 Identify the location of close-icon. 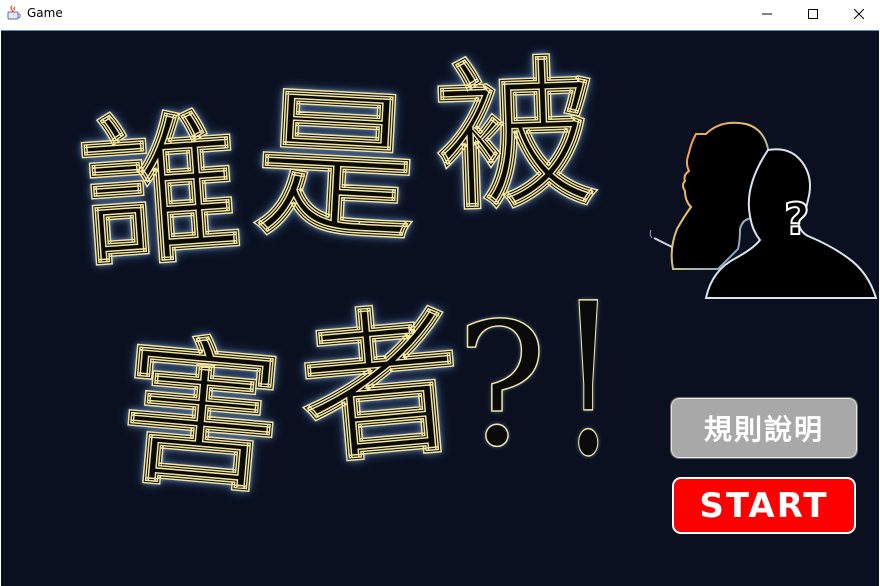
(859, 14).